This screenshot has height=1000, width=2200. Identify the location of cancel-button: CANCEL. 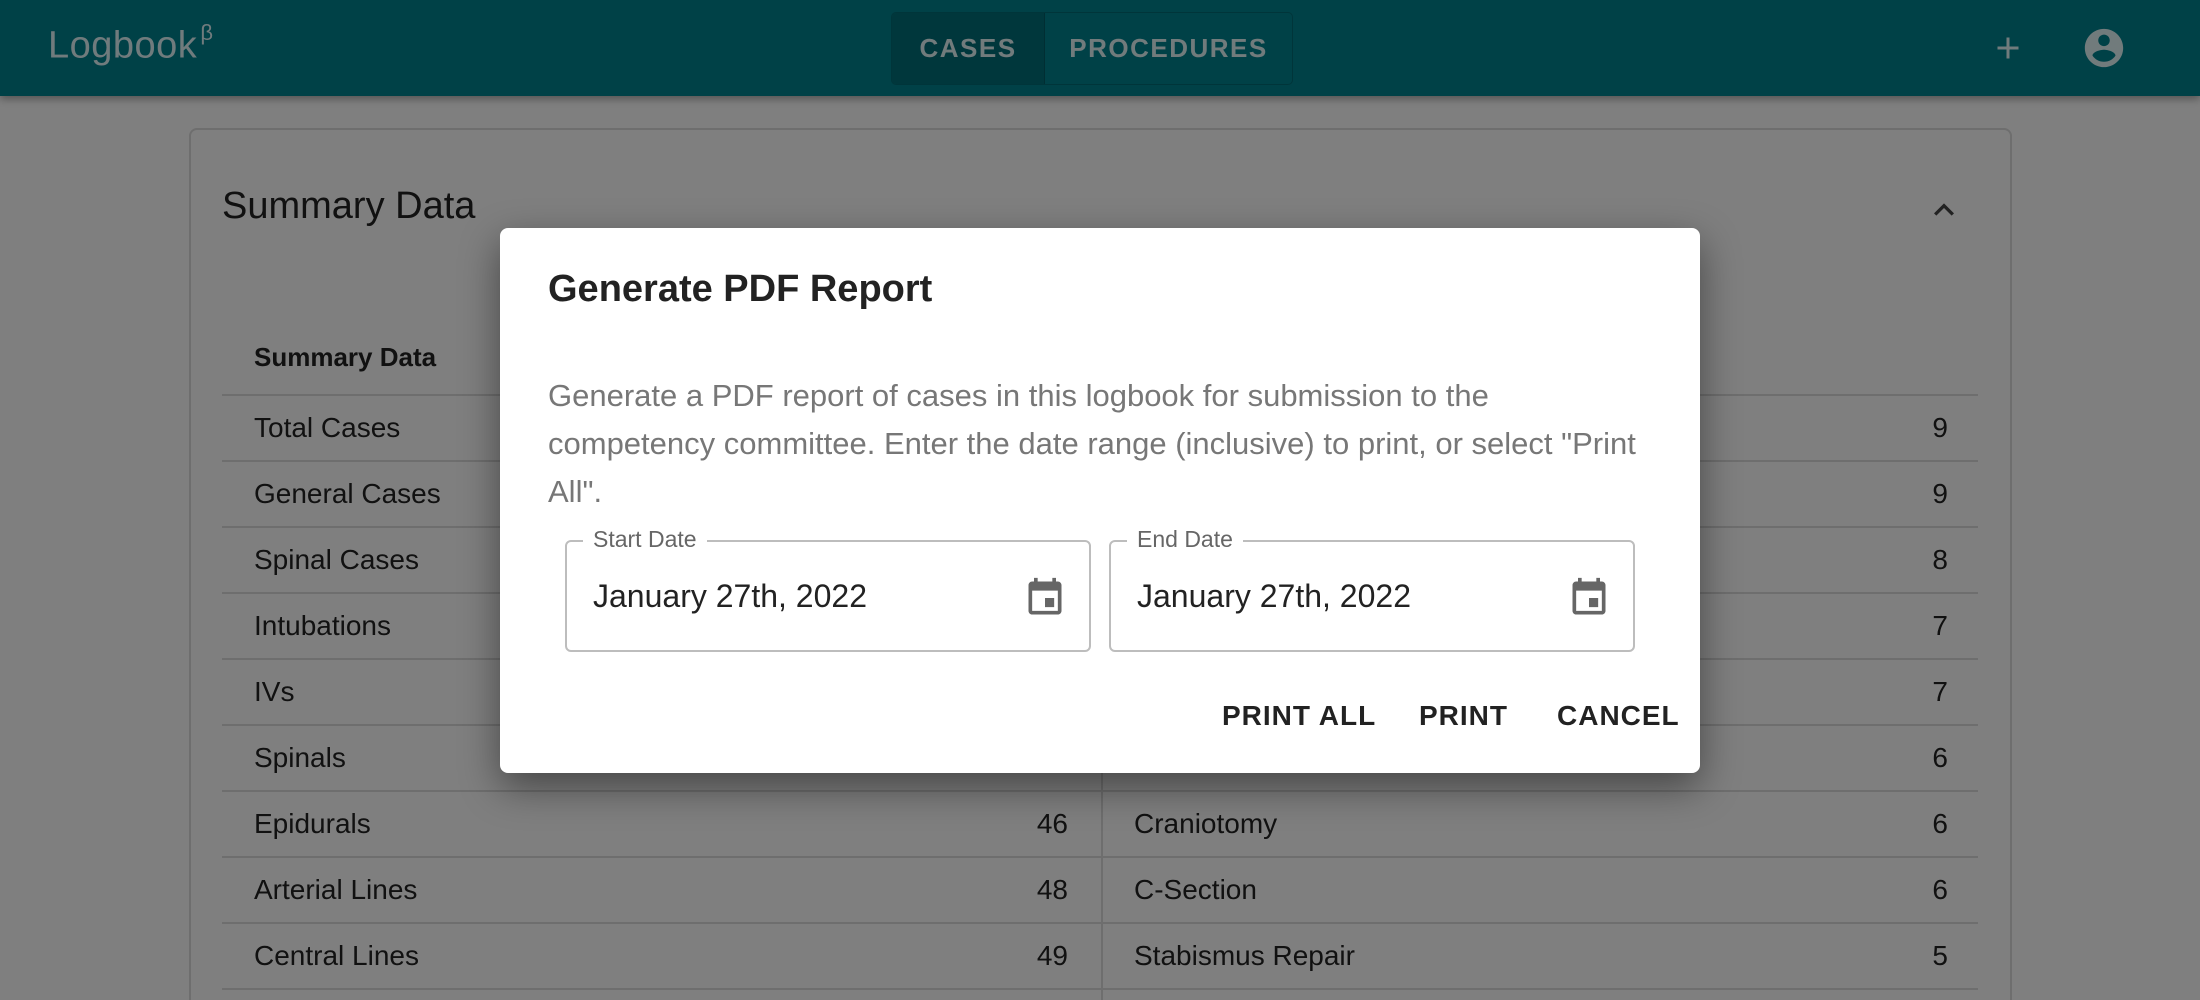
(1618, 716).